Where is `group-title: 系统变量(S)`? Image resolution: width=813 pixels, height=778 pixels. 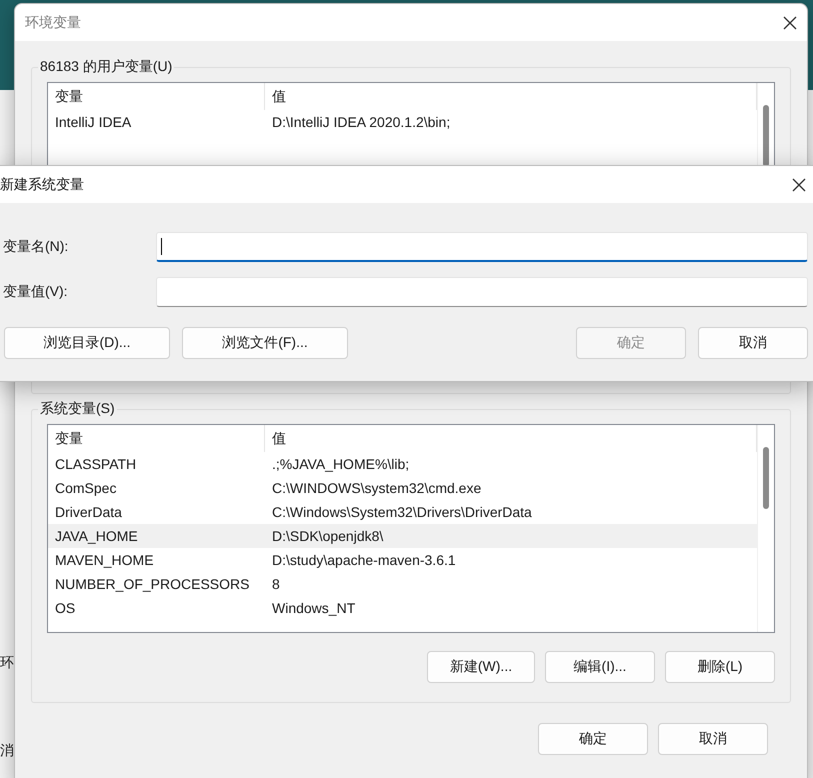 group-title: 系统变量(S) is located at coordinates (77, 409).